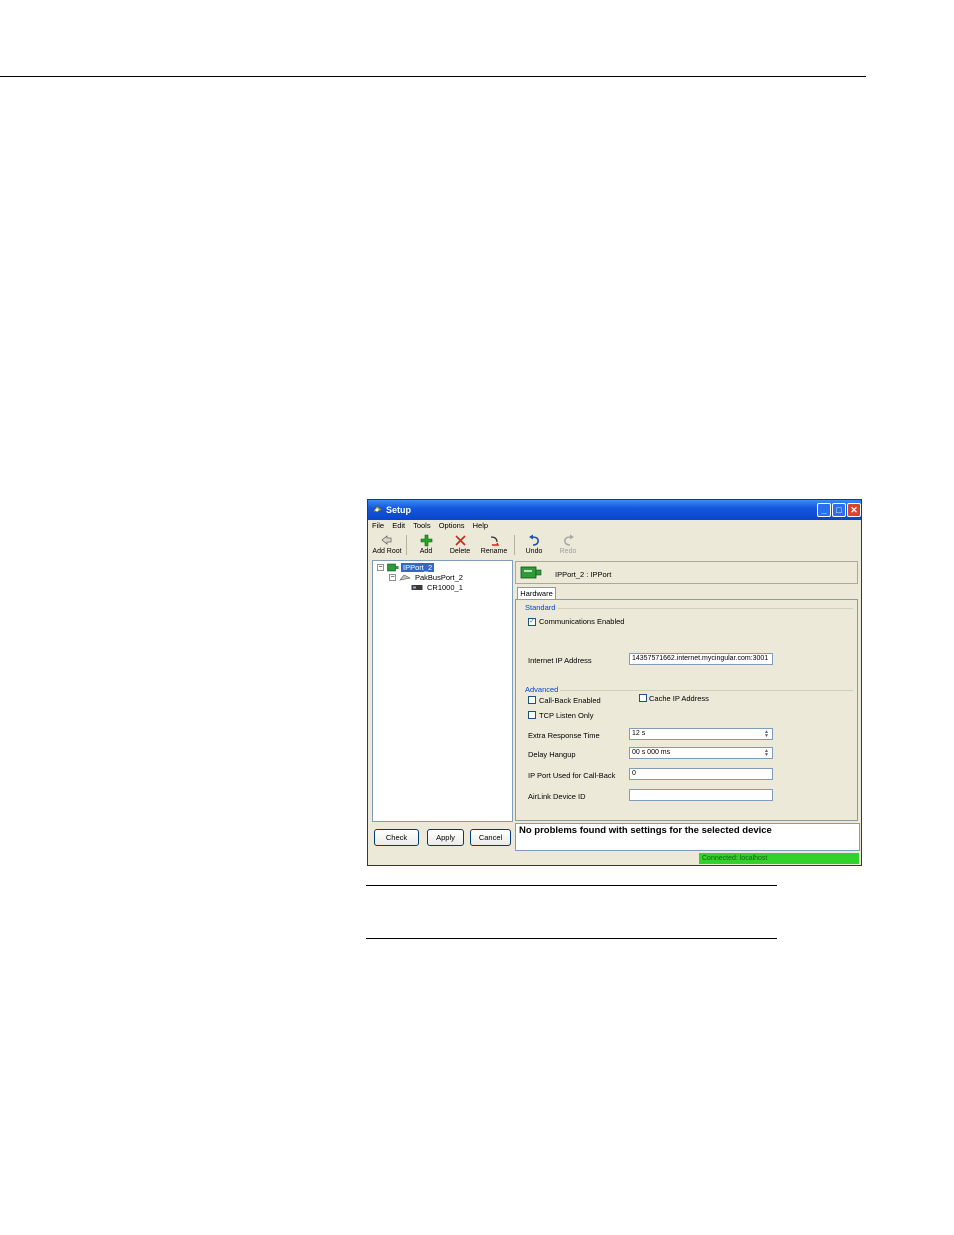  What do you see at coordinates (779, 858) in the screenshot?
I see `connection-status: Connected: localhost` at bounding box center [779, 858].